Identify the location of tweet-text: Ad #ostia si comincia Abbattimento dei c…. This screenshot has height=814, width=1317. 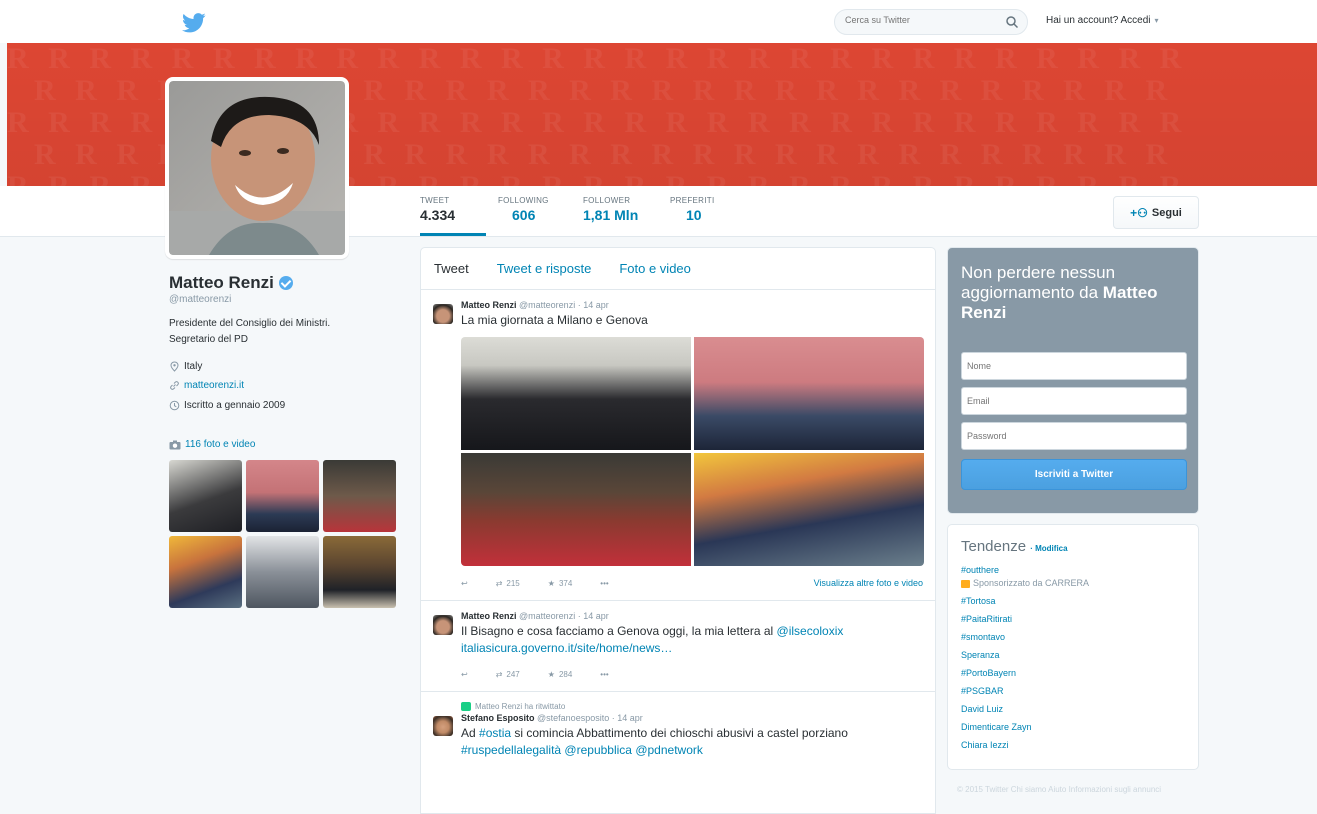
(692, 742).